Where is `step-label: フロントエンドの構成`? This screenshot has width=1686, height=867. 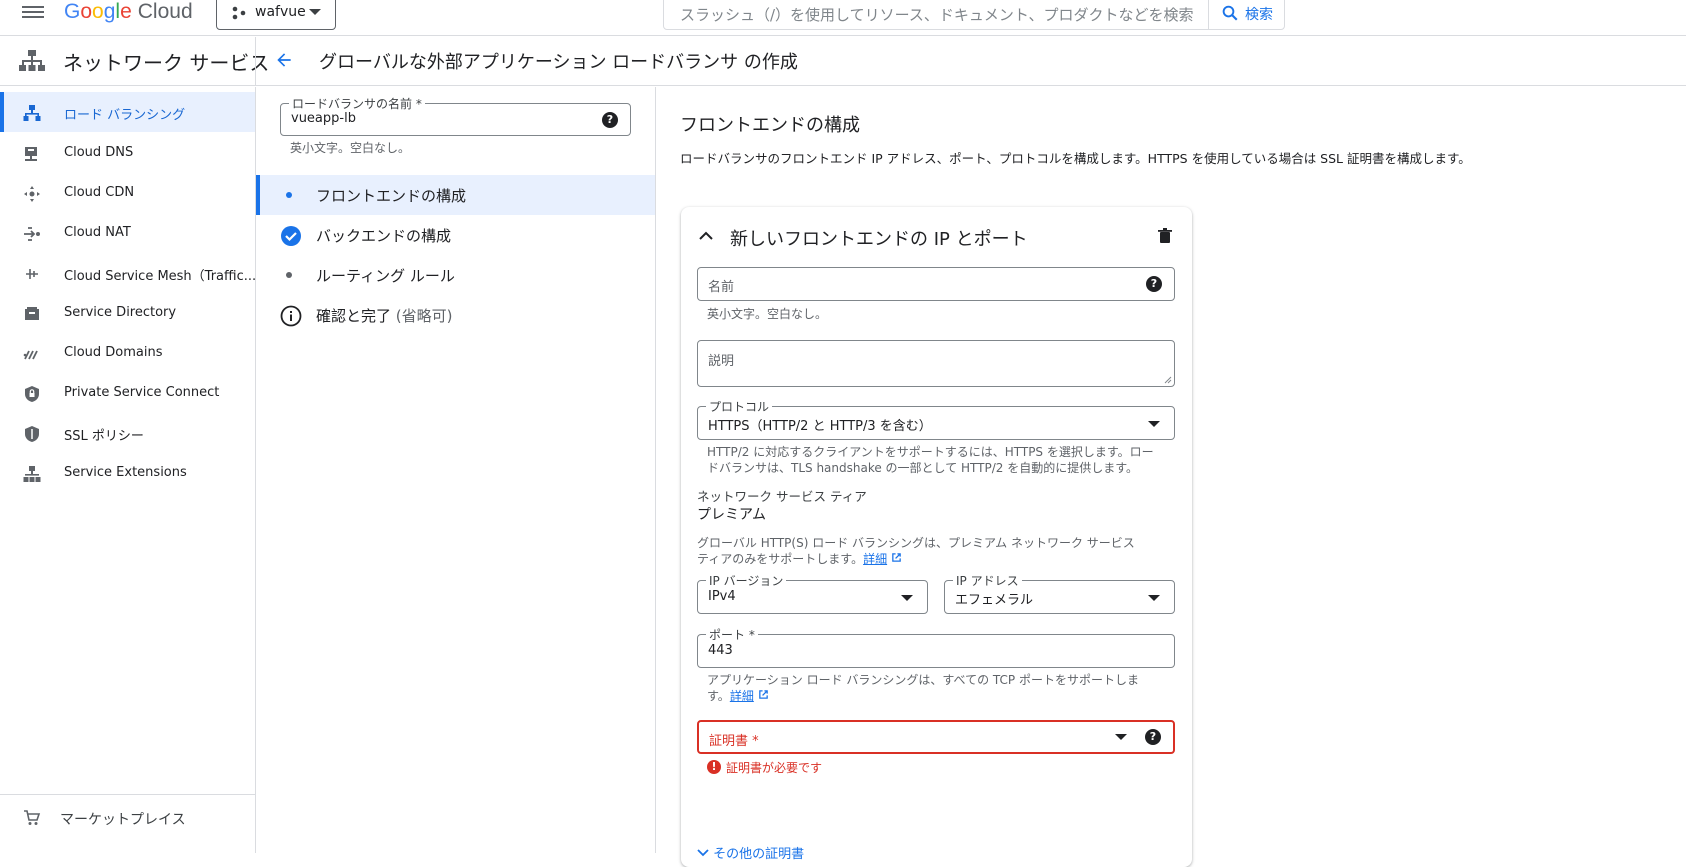
step-label: フロントエンドの構成 is located at coordinates (391, 196).